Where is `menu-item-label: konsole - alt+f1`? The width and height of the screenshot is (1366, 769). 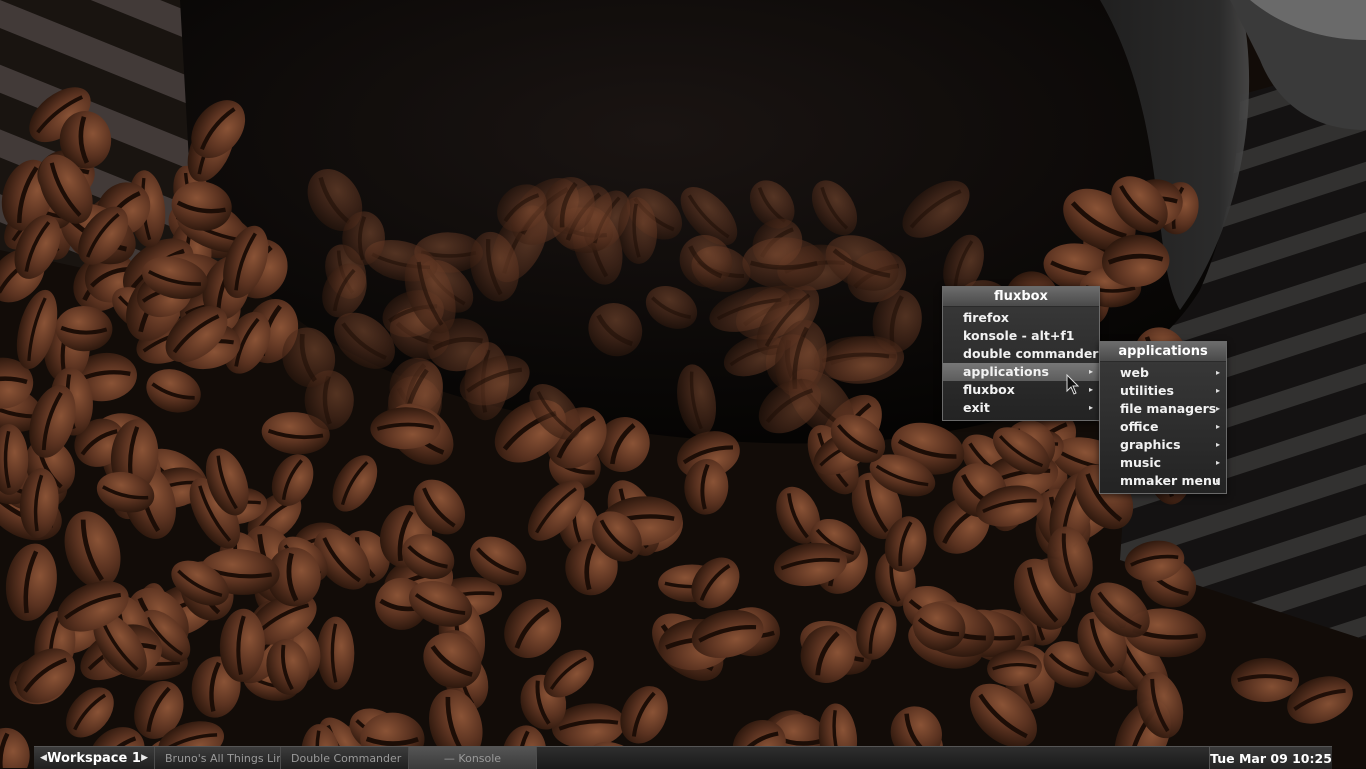 menu-item-label: konsole - alt+f1 is located at coordinates (1019, 335).